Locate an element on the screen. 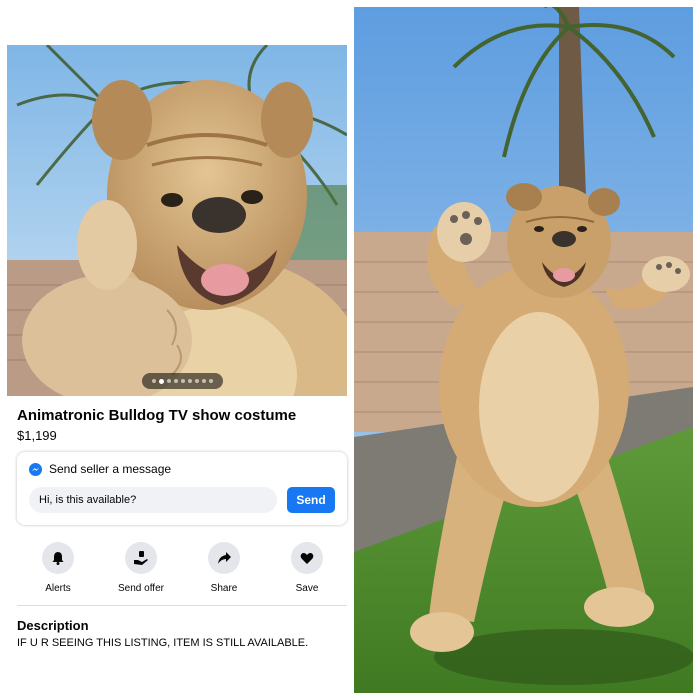 This screenshot has height=700, width=700. description-heading: Description is located at coordinates (53, 625).